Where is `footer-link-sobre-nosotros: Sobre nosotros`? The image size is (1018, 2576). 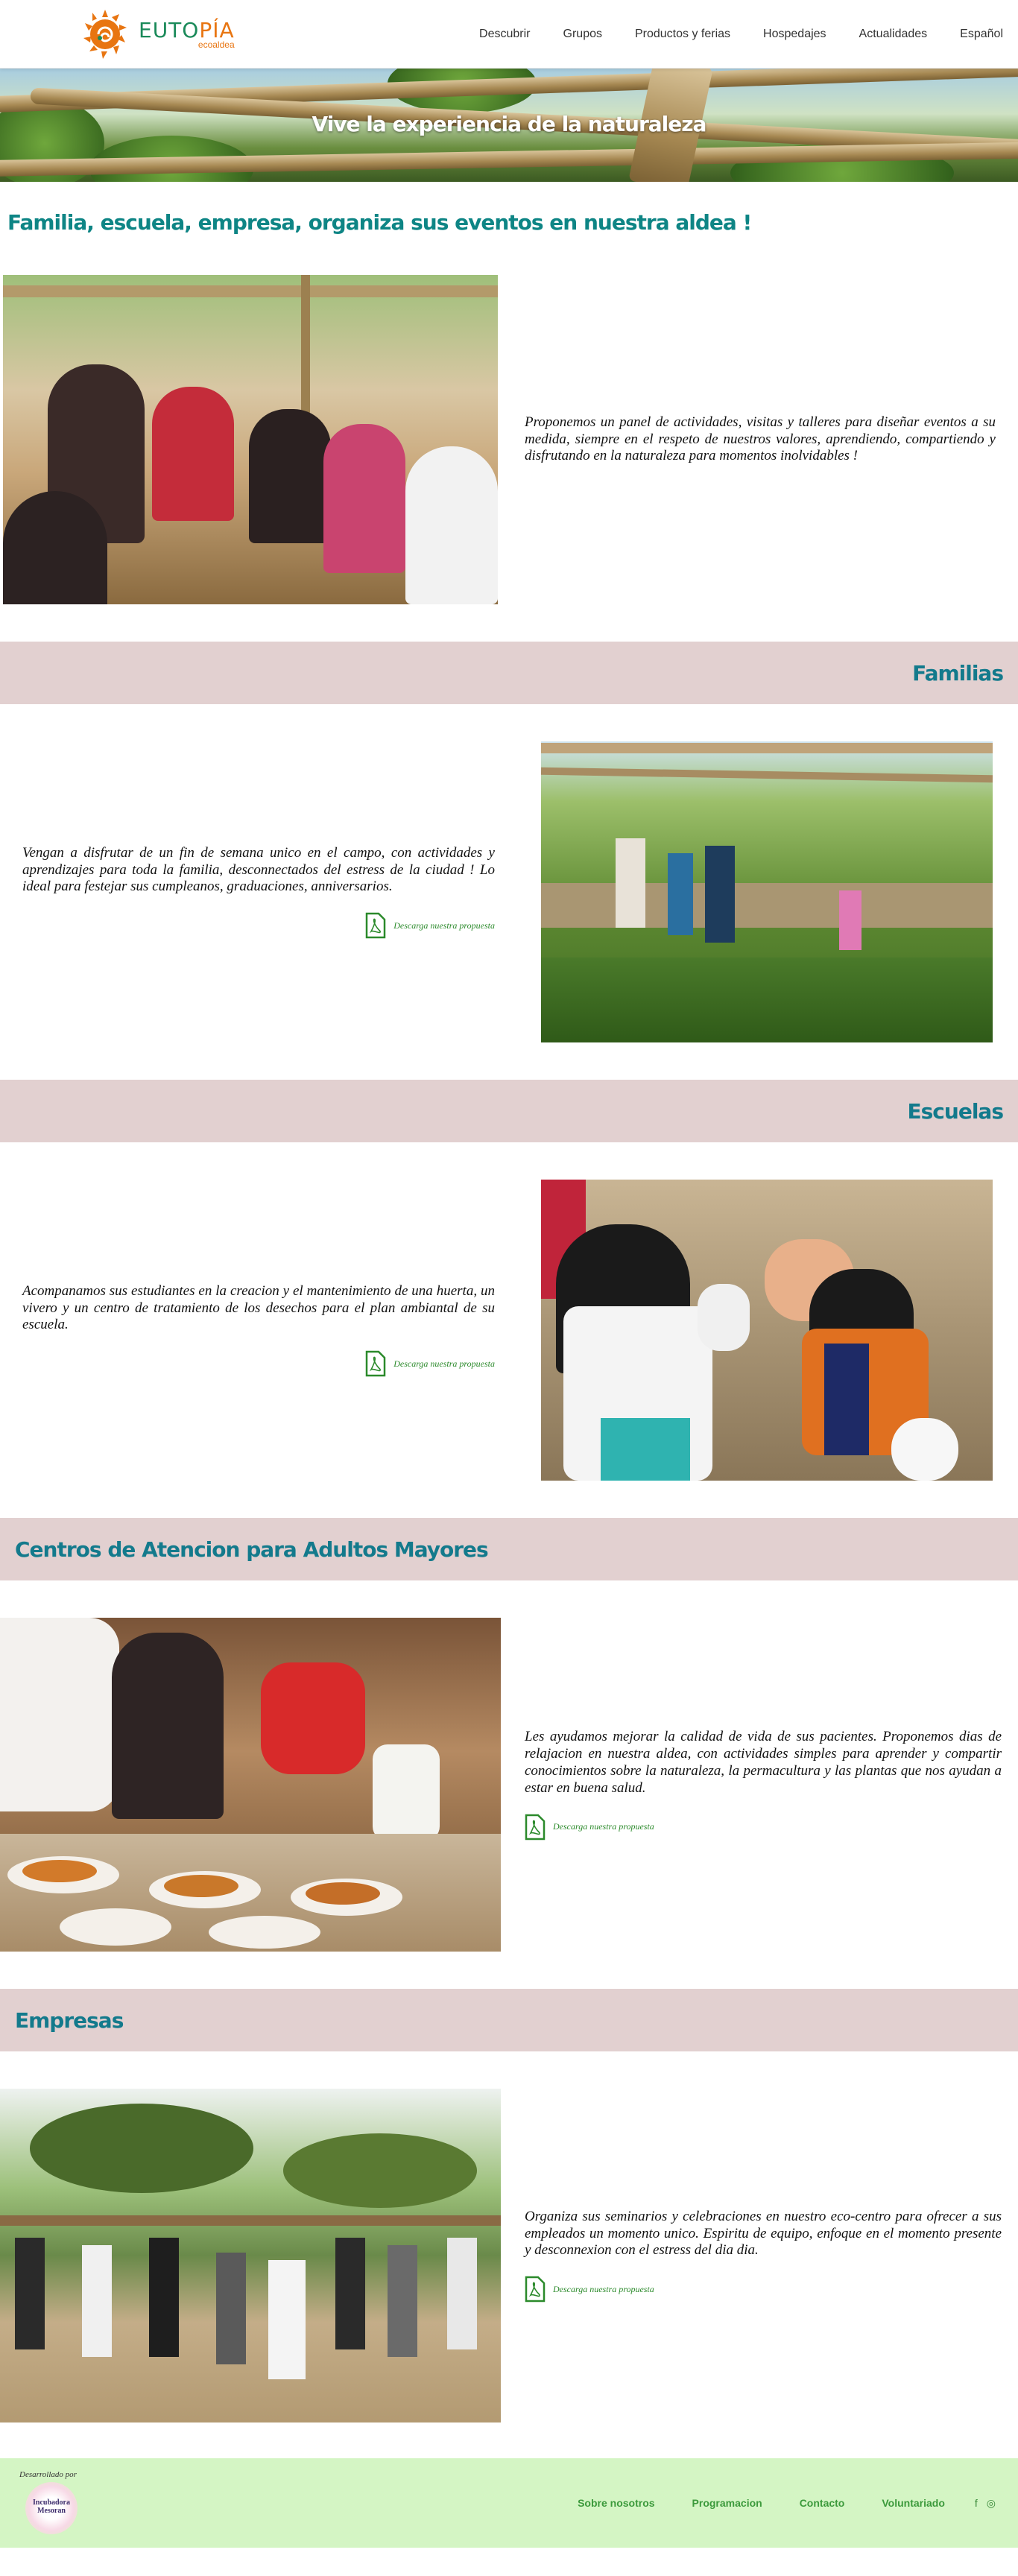
footer-link-sobre-nosotros: Sobre nosotros is located at coordinates (616, 2503).